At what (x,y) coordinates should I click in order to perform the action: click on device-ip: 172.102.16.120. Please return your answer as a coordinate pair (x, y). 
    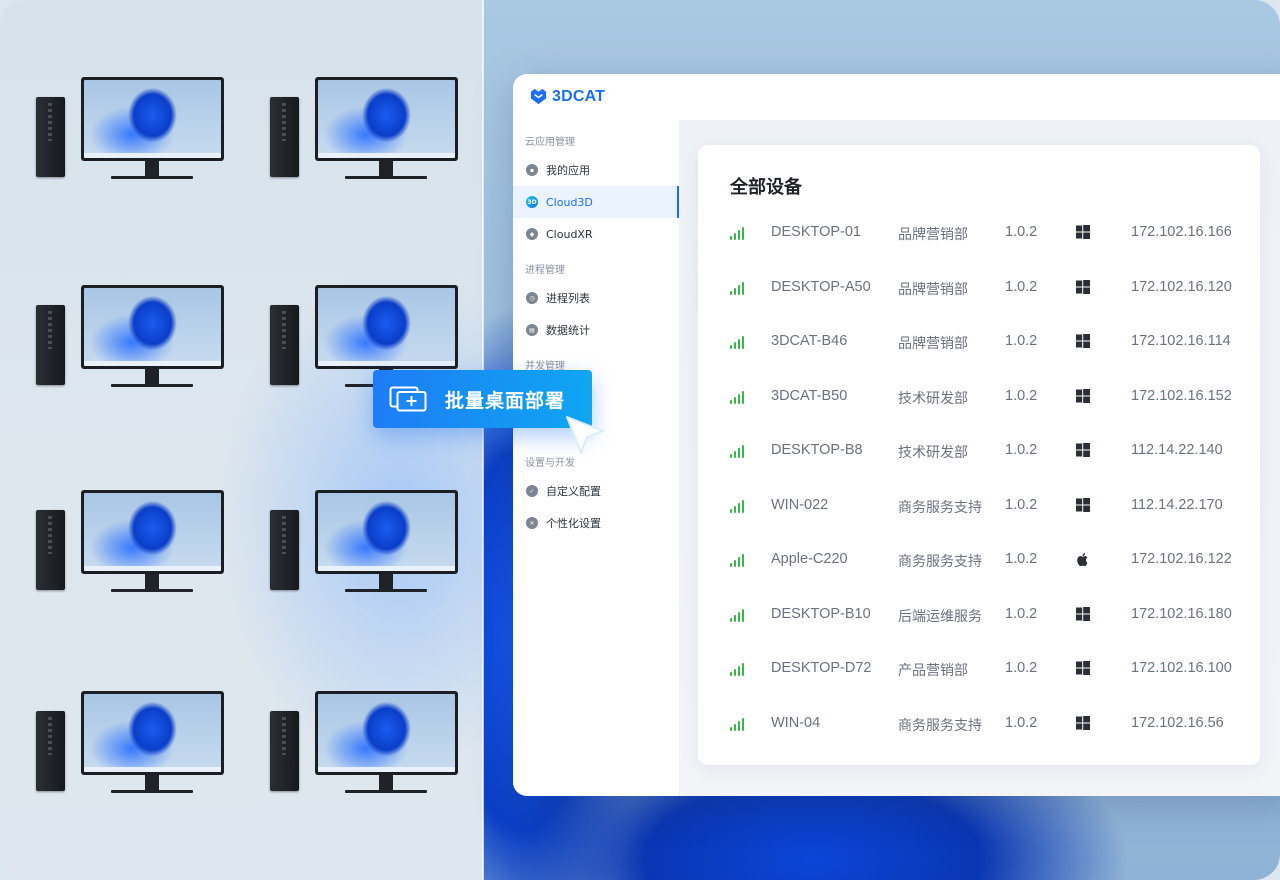
    Looking at the image, I should click on (1181, 286).